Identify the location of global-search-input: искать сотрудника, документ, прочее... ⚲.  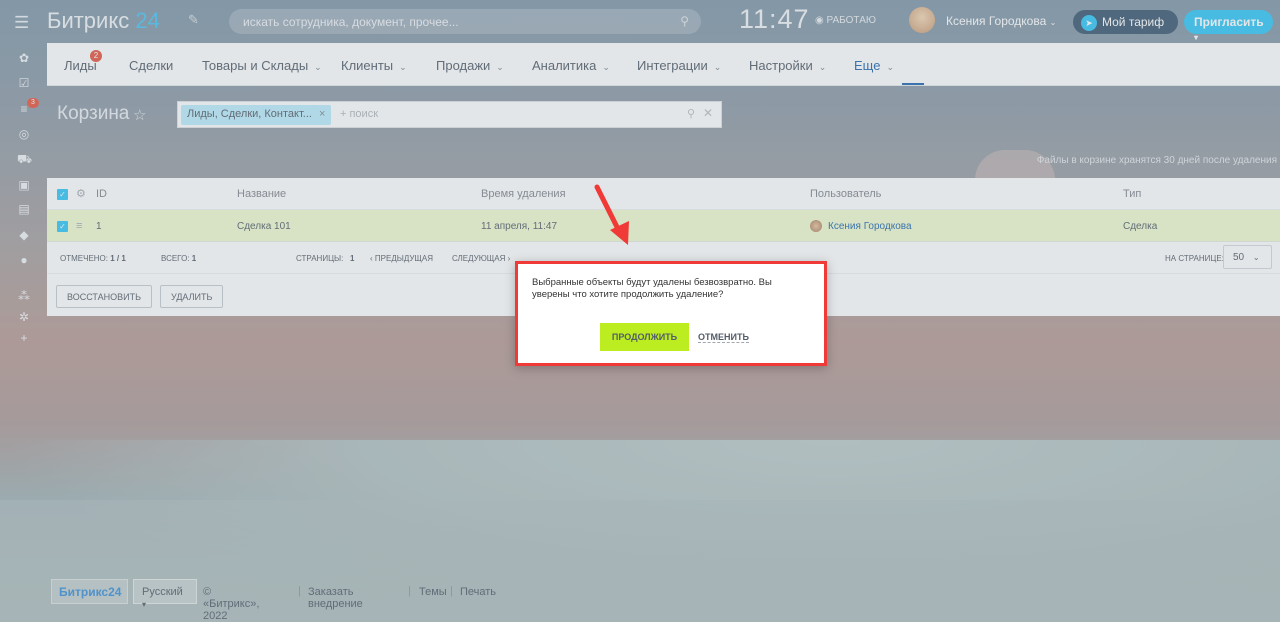
(465, 21).